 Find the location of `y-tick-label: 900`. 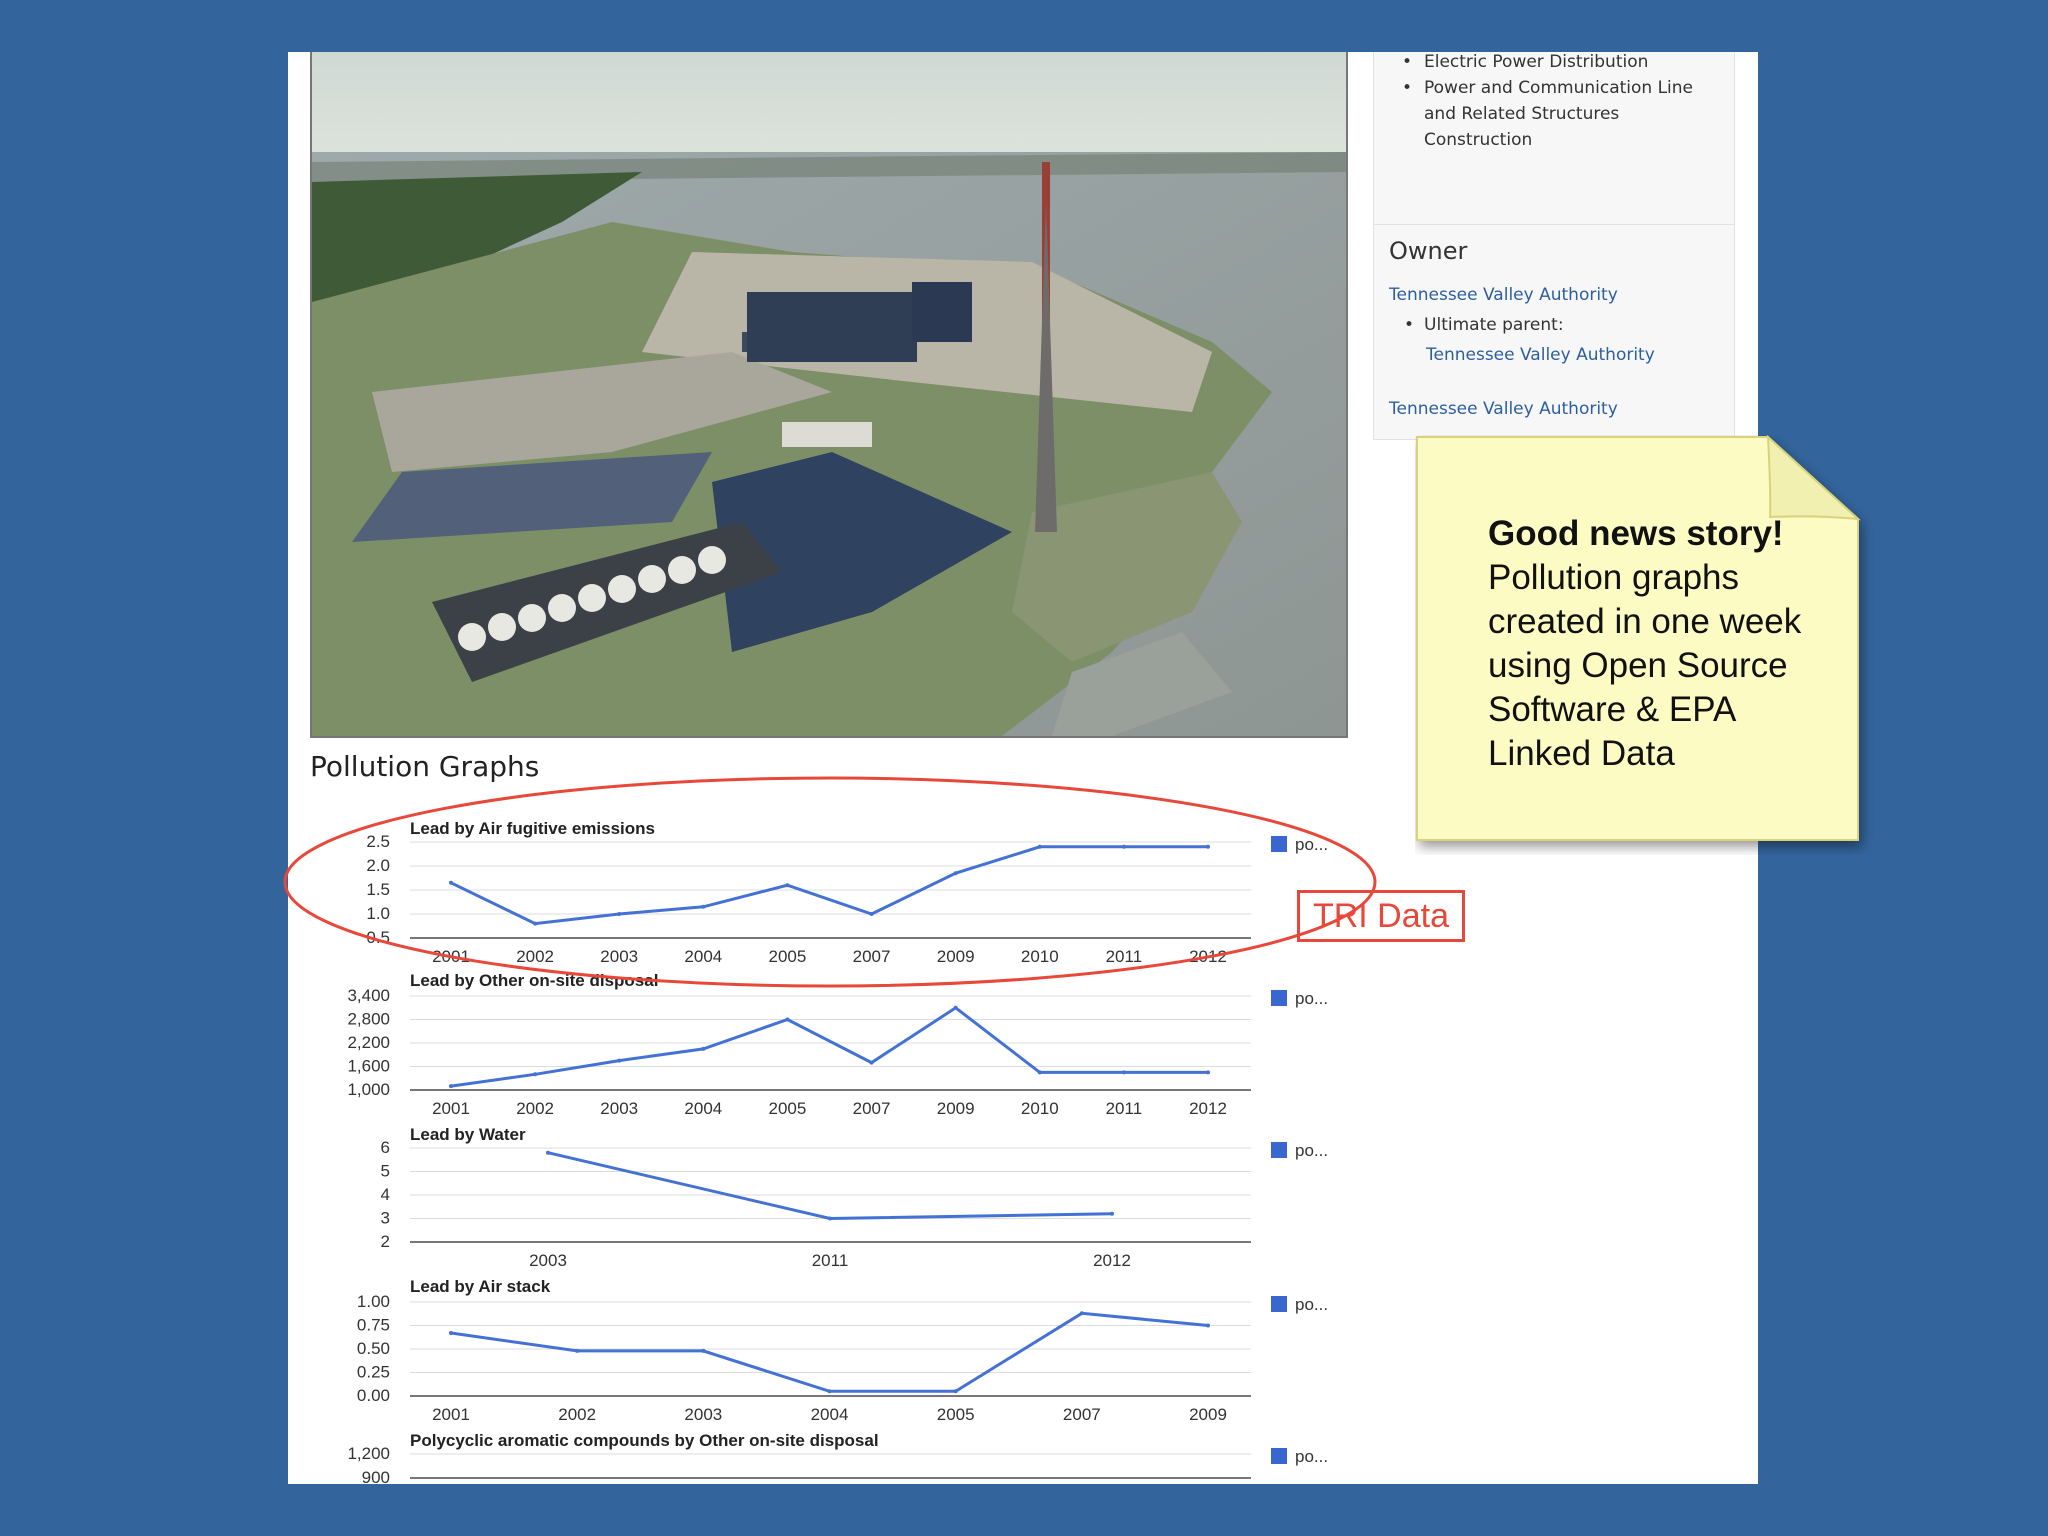

y-tick-label: 900 is located at coordinates (376, 1476).